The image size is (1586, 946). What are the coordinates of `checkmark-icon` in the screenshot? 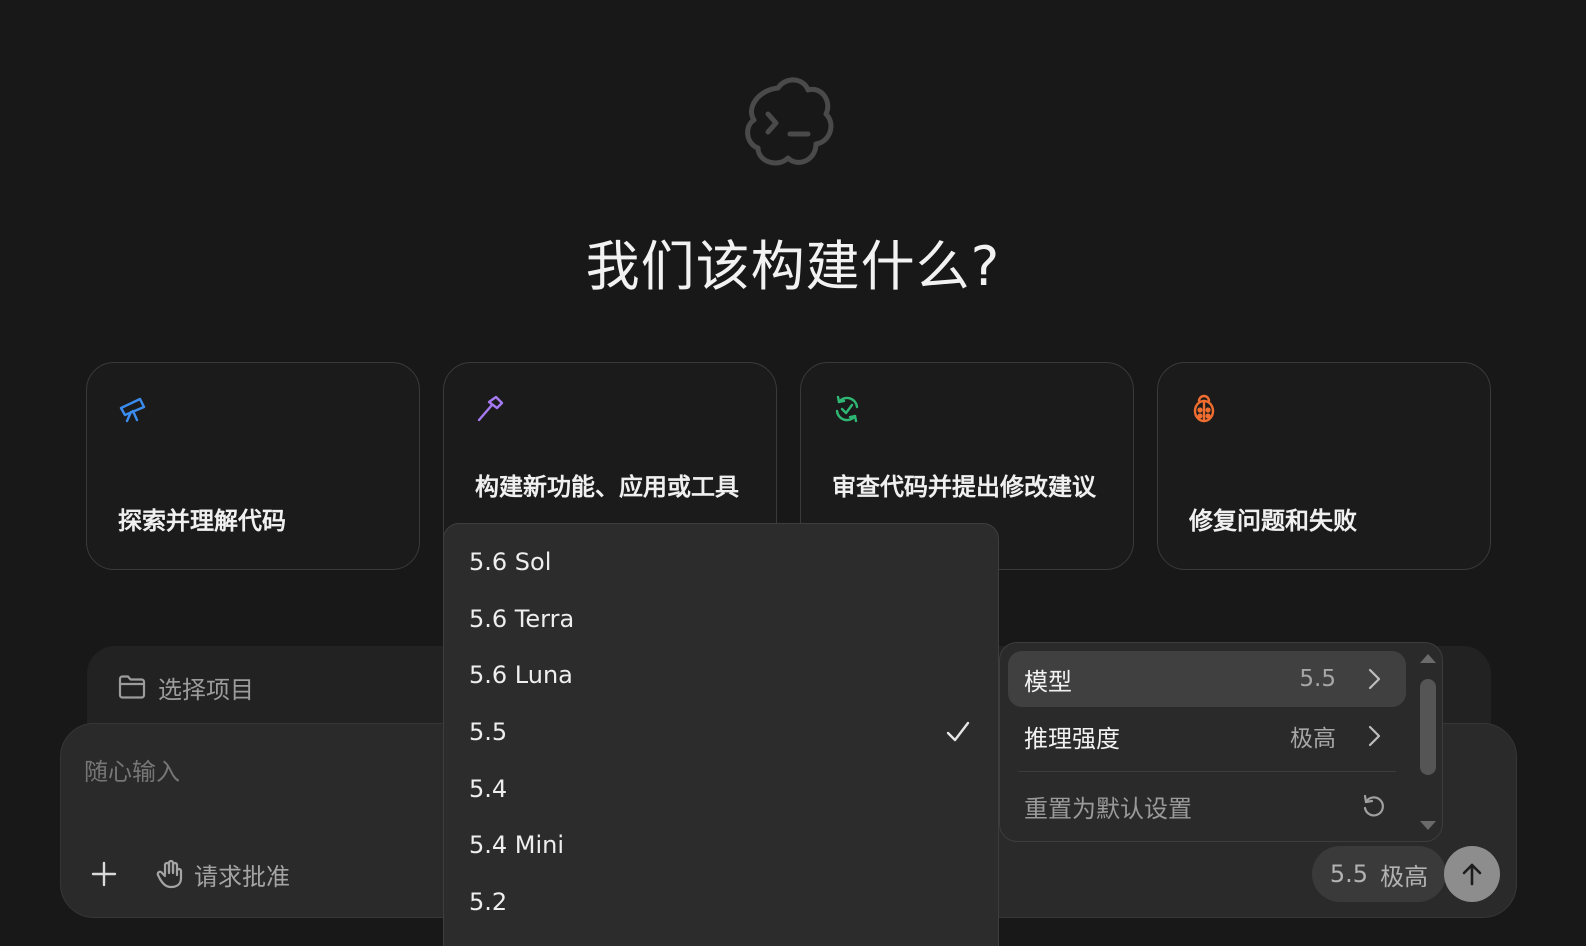 It's located at (958, 731).